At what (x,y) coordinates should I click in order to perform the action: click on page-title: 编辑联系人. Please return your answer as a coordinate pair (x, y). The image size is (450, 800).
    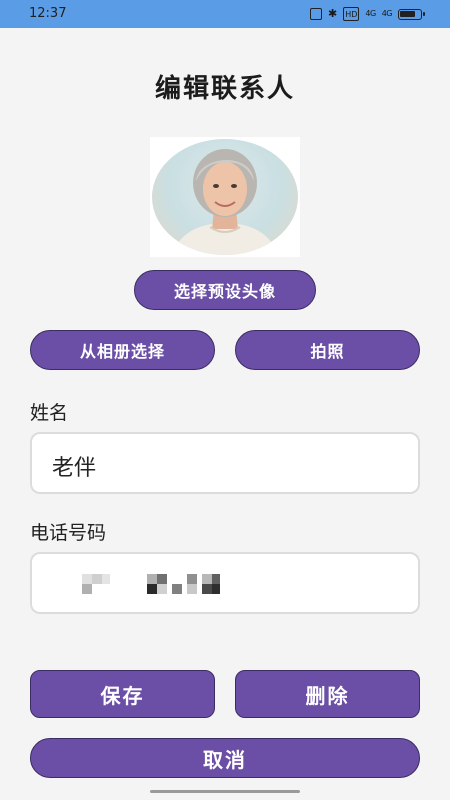
    Looking at the image, I should click on (224, 89).